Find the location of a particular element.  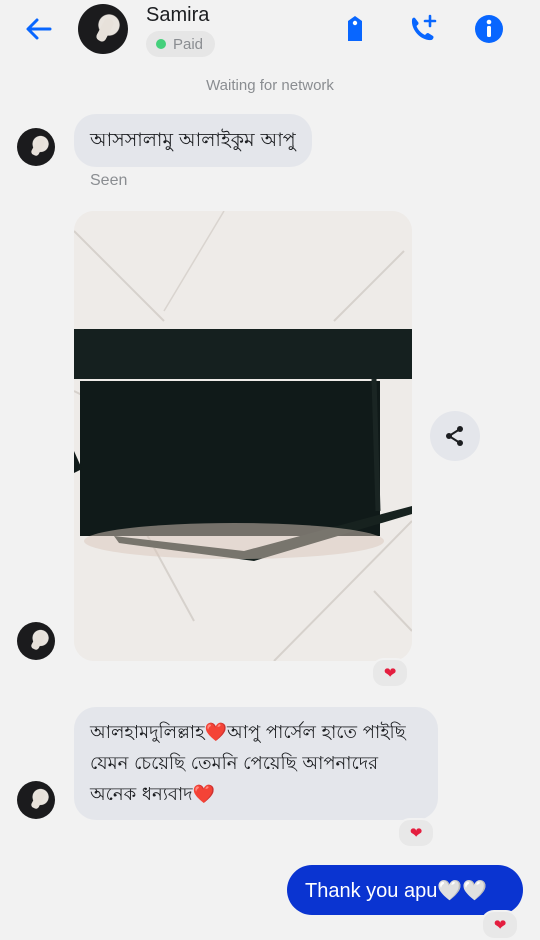

share-button is located at coordinates (455, 436).